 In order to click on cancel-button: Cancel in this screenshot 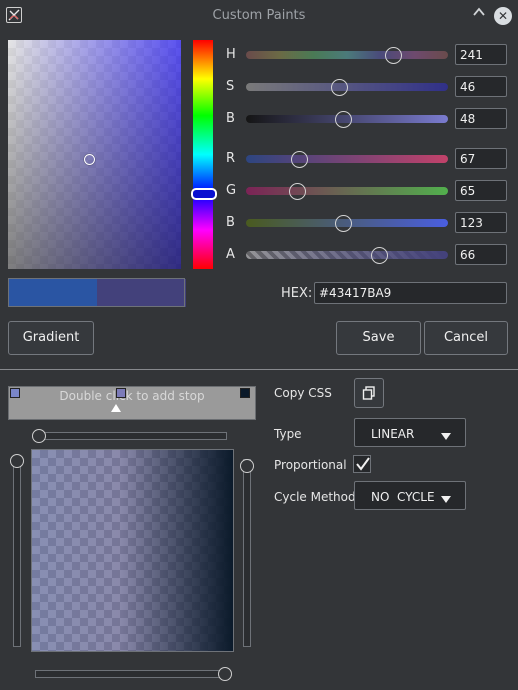, I will do `click(466, 338)`.